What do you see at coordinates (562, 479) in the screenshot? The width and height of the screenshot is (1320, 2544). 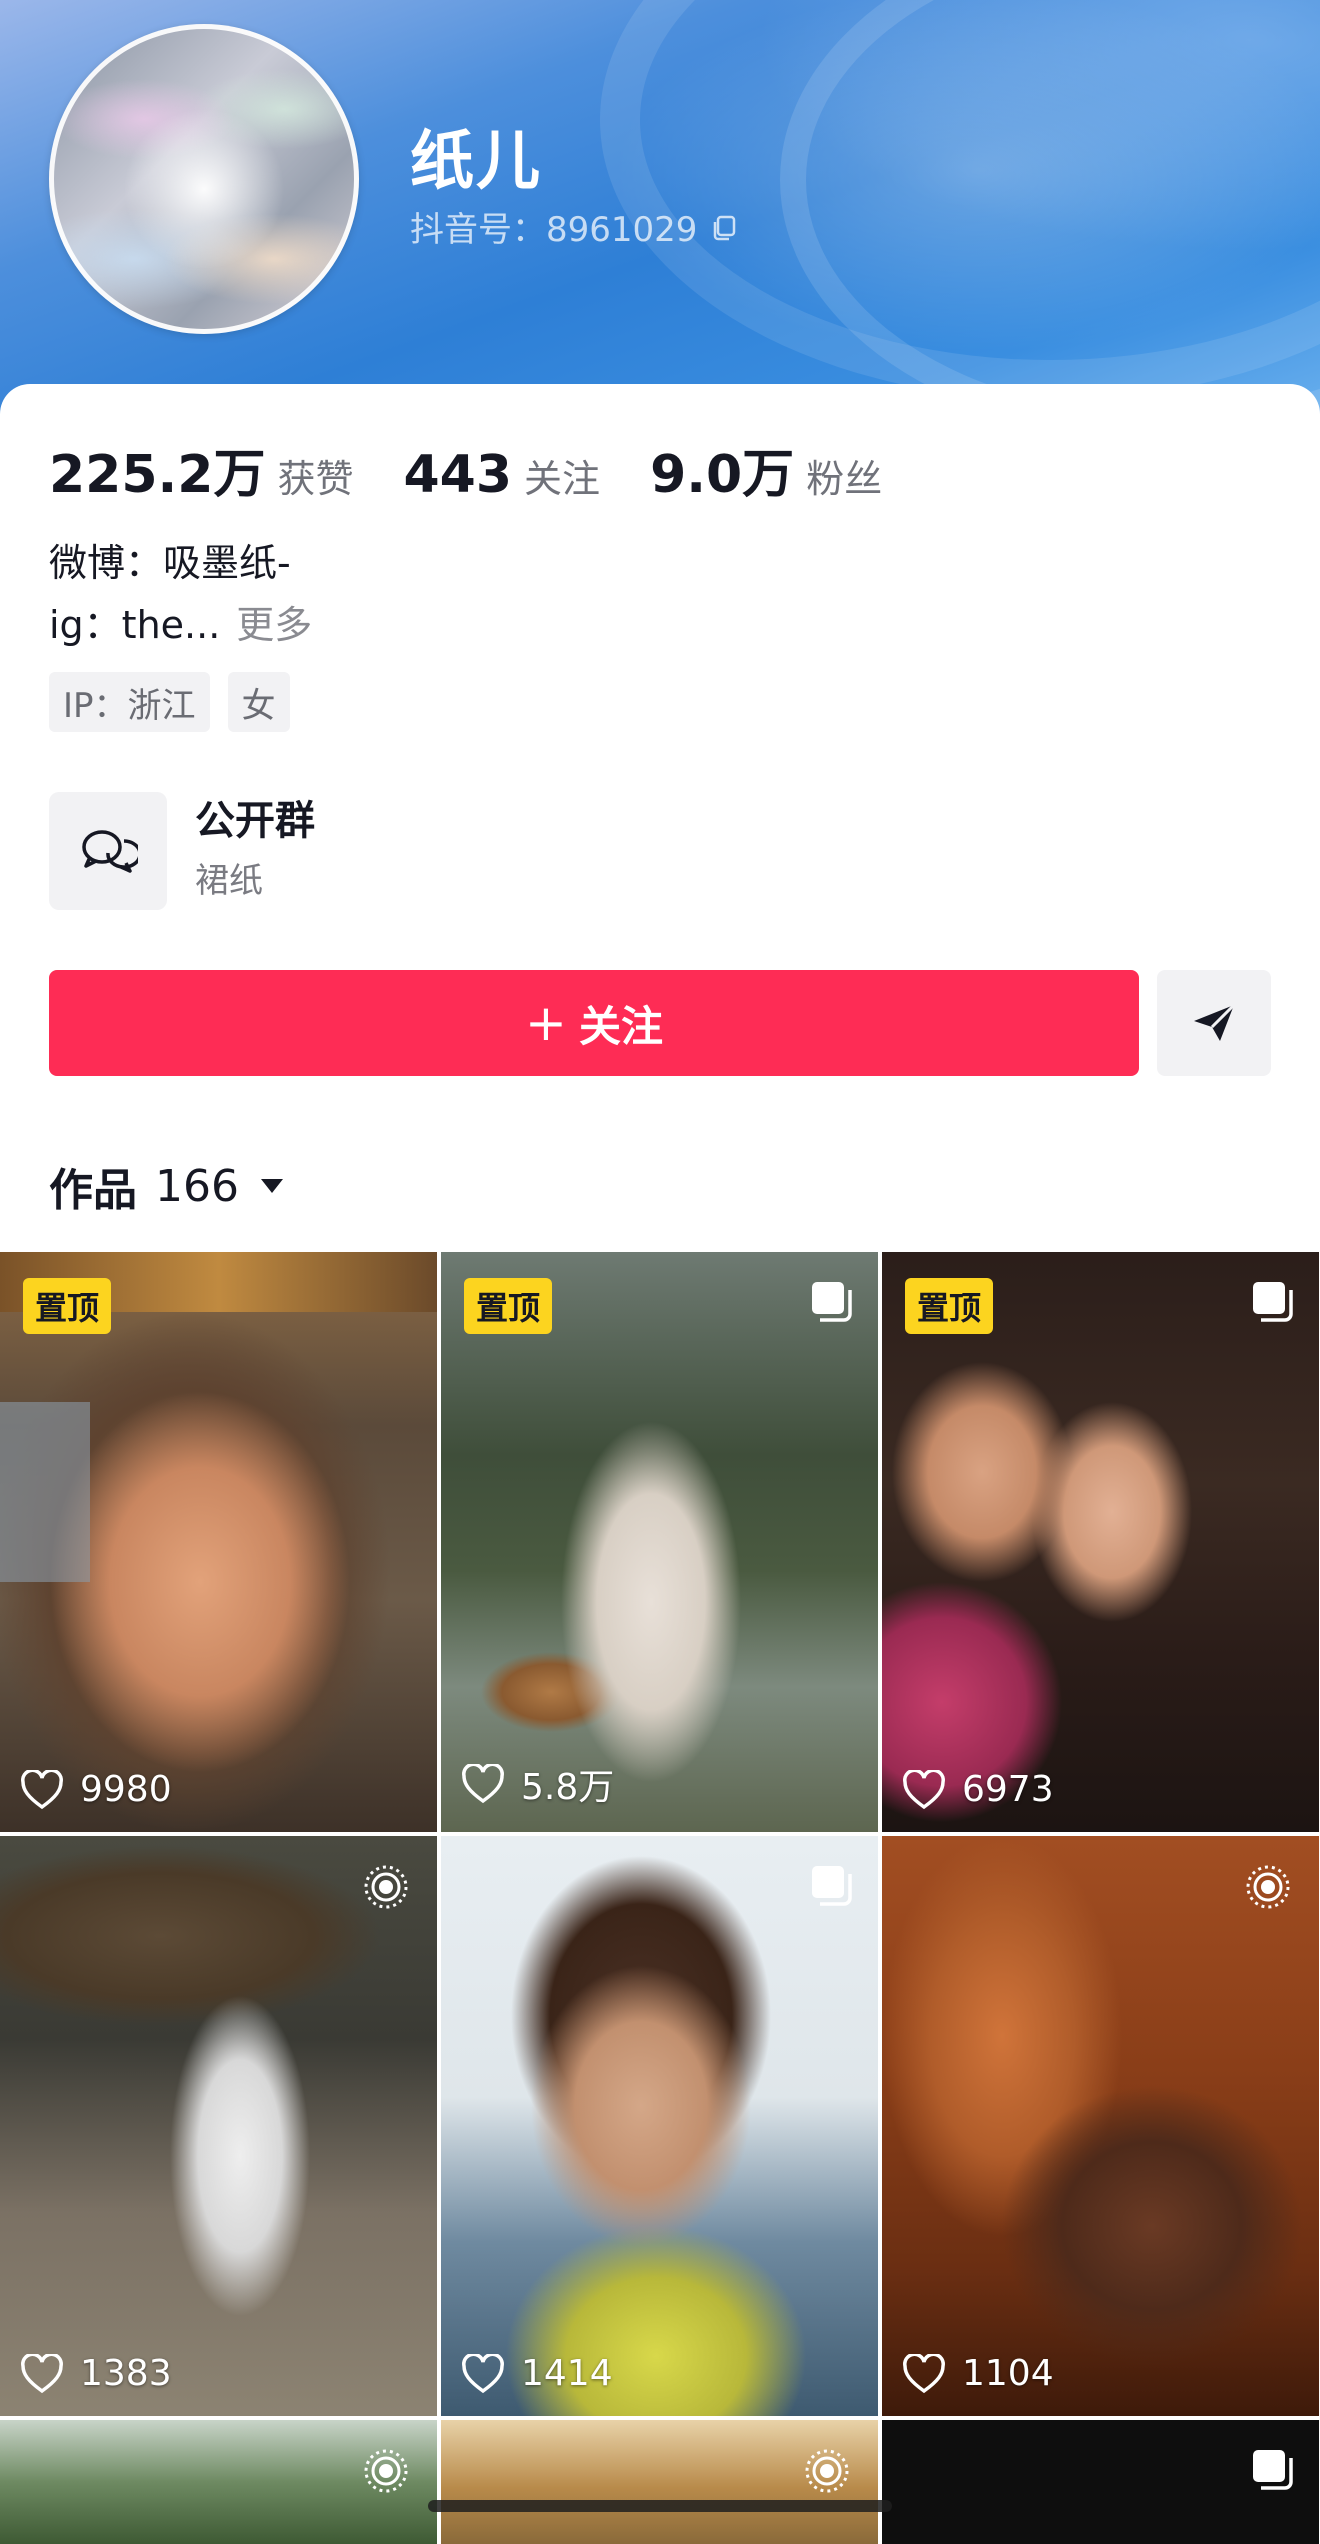 I see `stat-label: 关注` at bounding box center [562, 479].